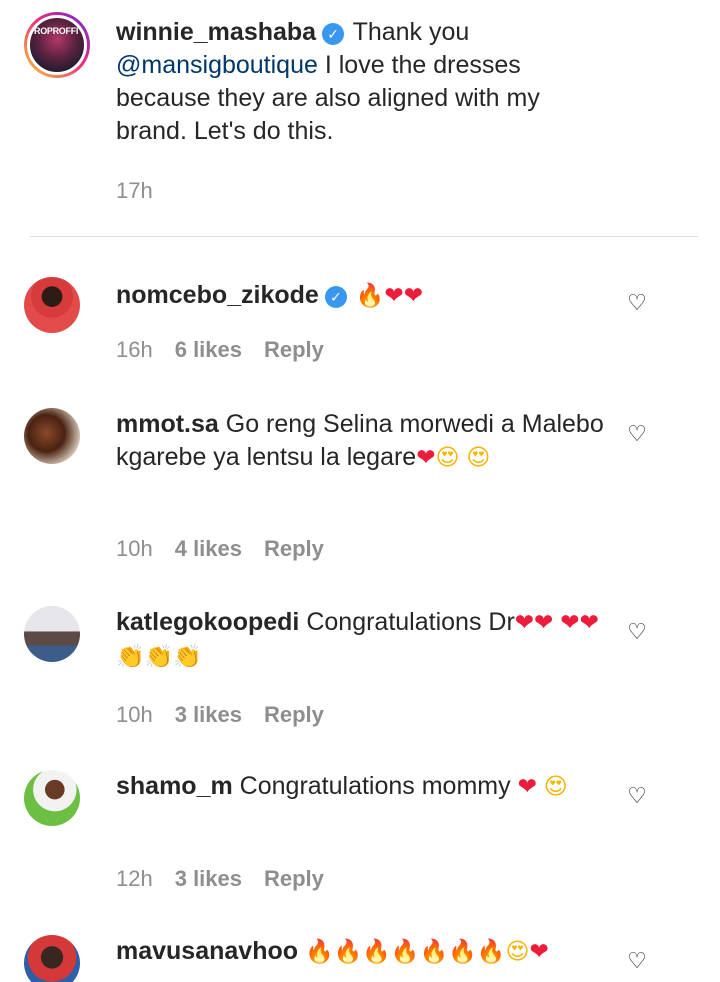 The image size is (720, 982). I want to click on comment-text: Congratulations mommy, so click(375, 786).